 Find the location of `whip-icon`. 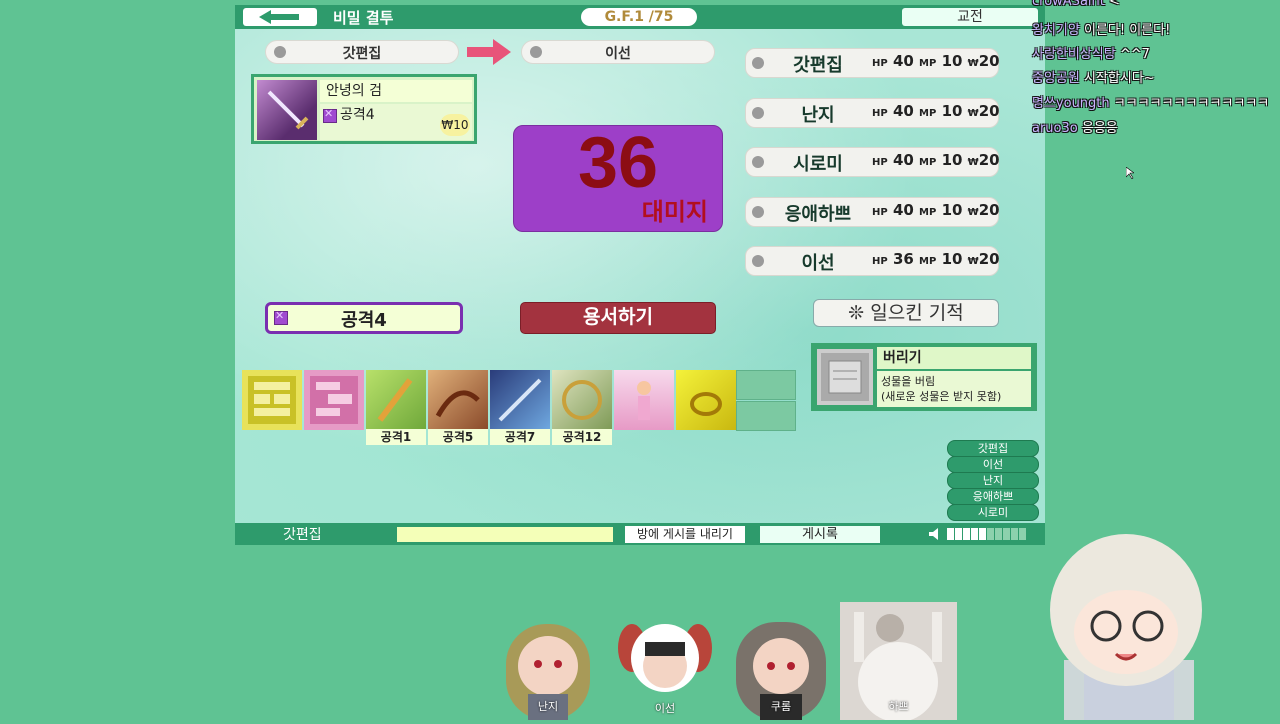

whip-icon is located at coordinates (457, 404).